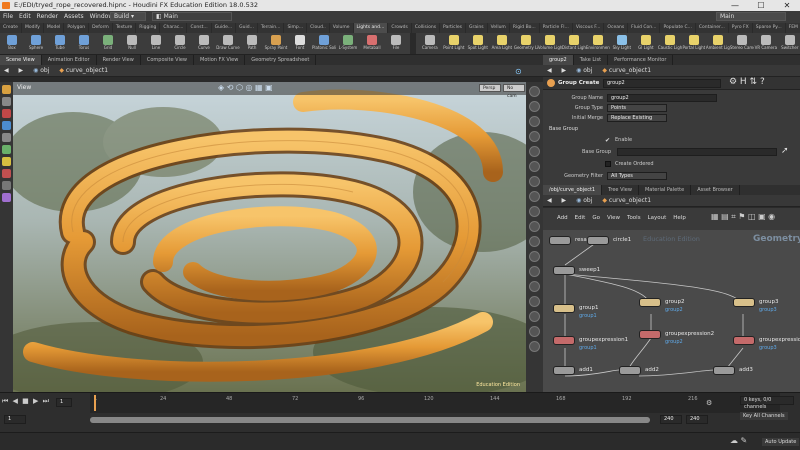 The width and height of the screenshot is (800, 450). What do you see at coordinates (370, 420) in the screenshot?
I see `range-slider-handle` at bounding box center [370, 420].